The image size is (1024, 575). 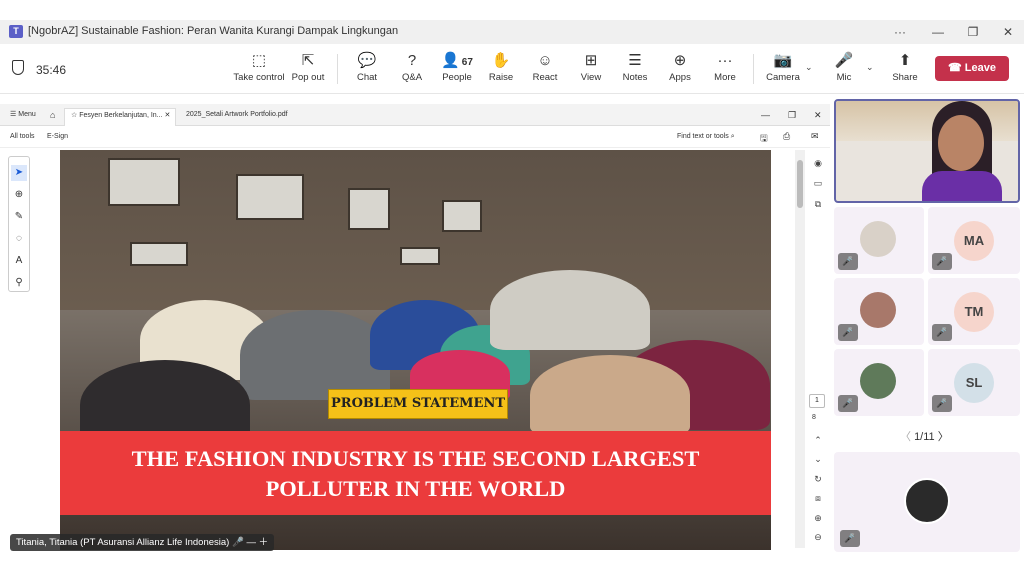 I want to click on participant-tile: TM 🎤, so click(x=974, y=311).